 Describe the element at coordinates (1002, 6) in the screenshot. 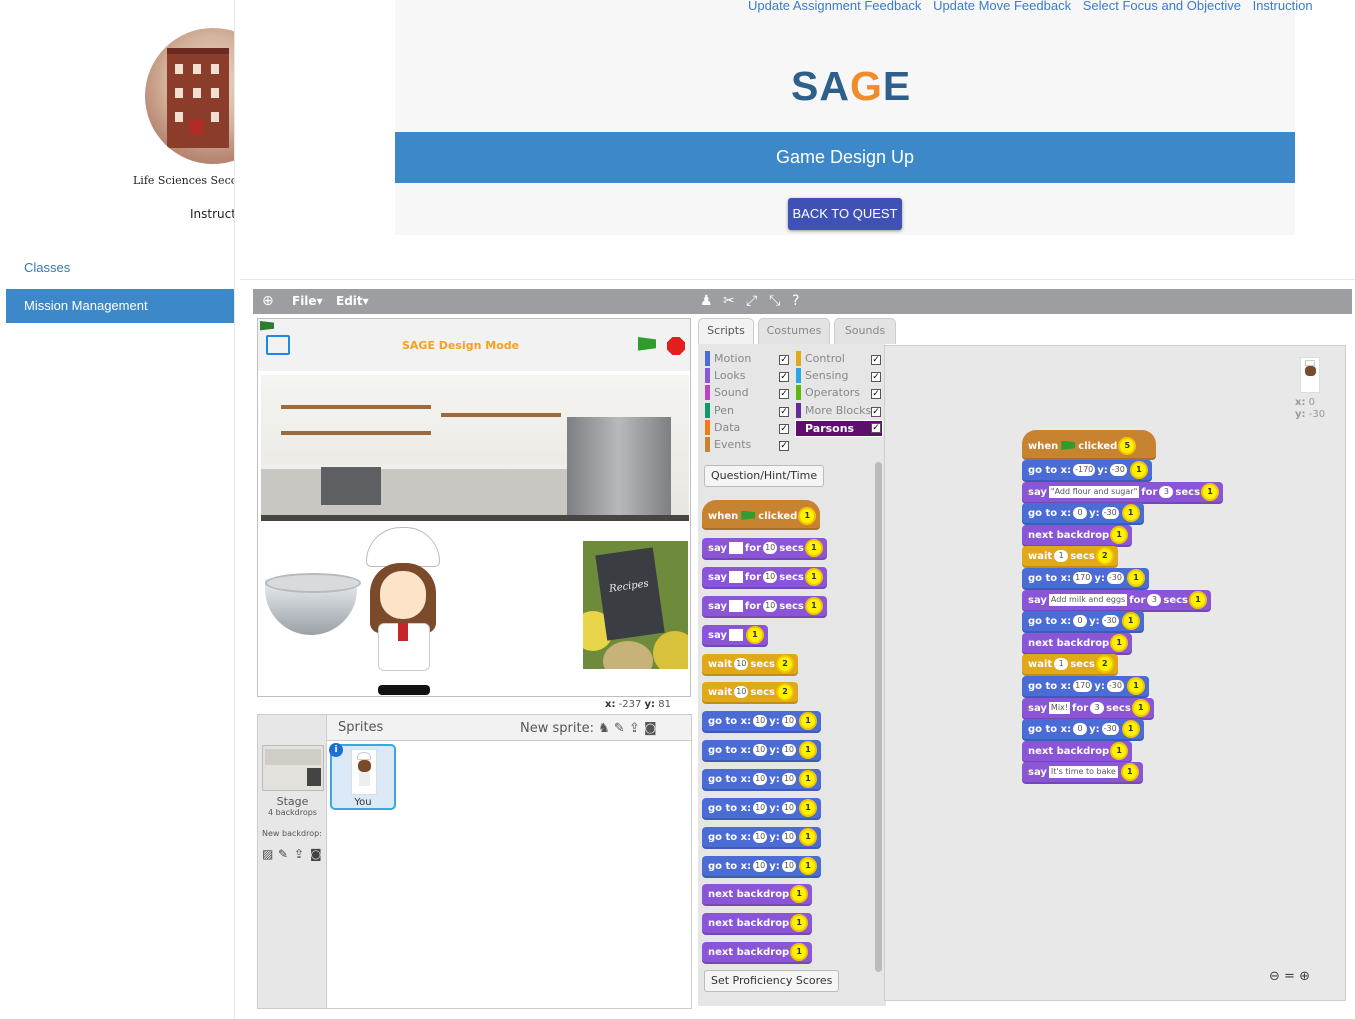

I see `link-update-move-feedback: Update Move Feedback` at that location.